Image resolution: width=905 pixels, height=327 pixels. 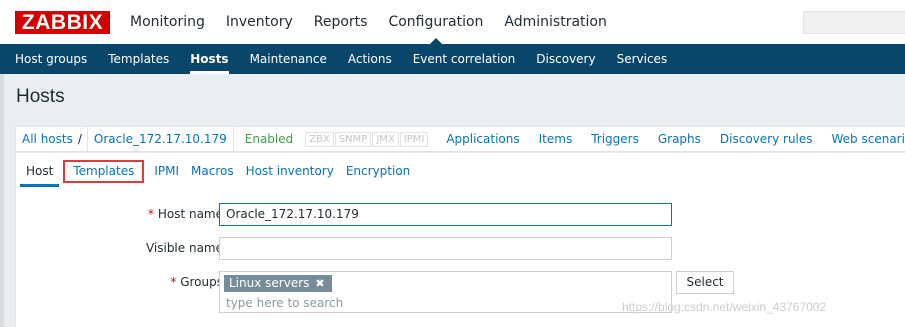 What do you see at coordinates (679, 139) in the screenshot?
I see `link-graphs: Graphs` at bounding box center [679, 139].